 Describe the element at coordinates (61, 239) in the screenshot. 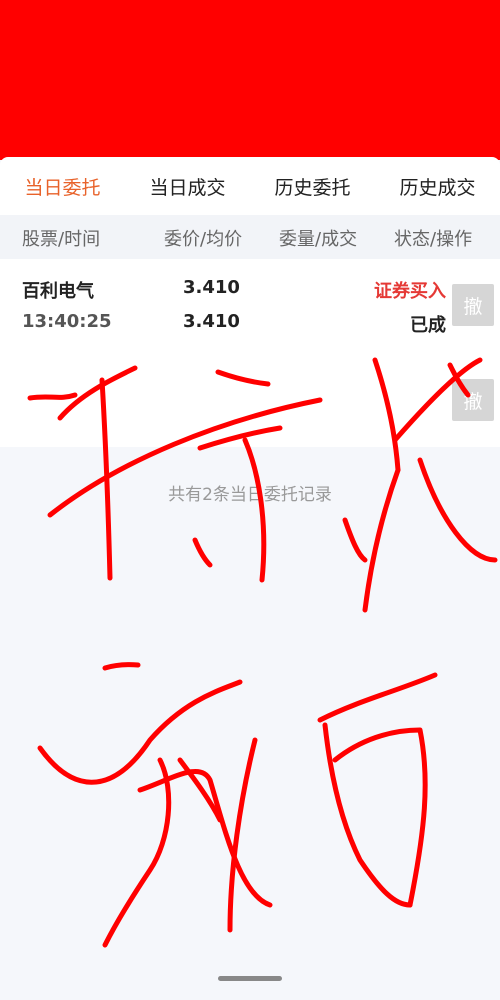

I see `col-stock-time: 股票/时间` at that location.